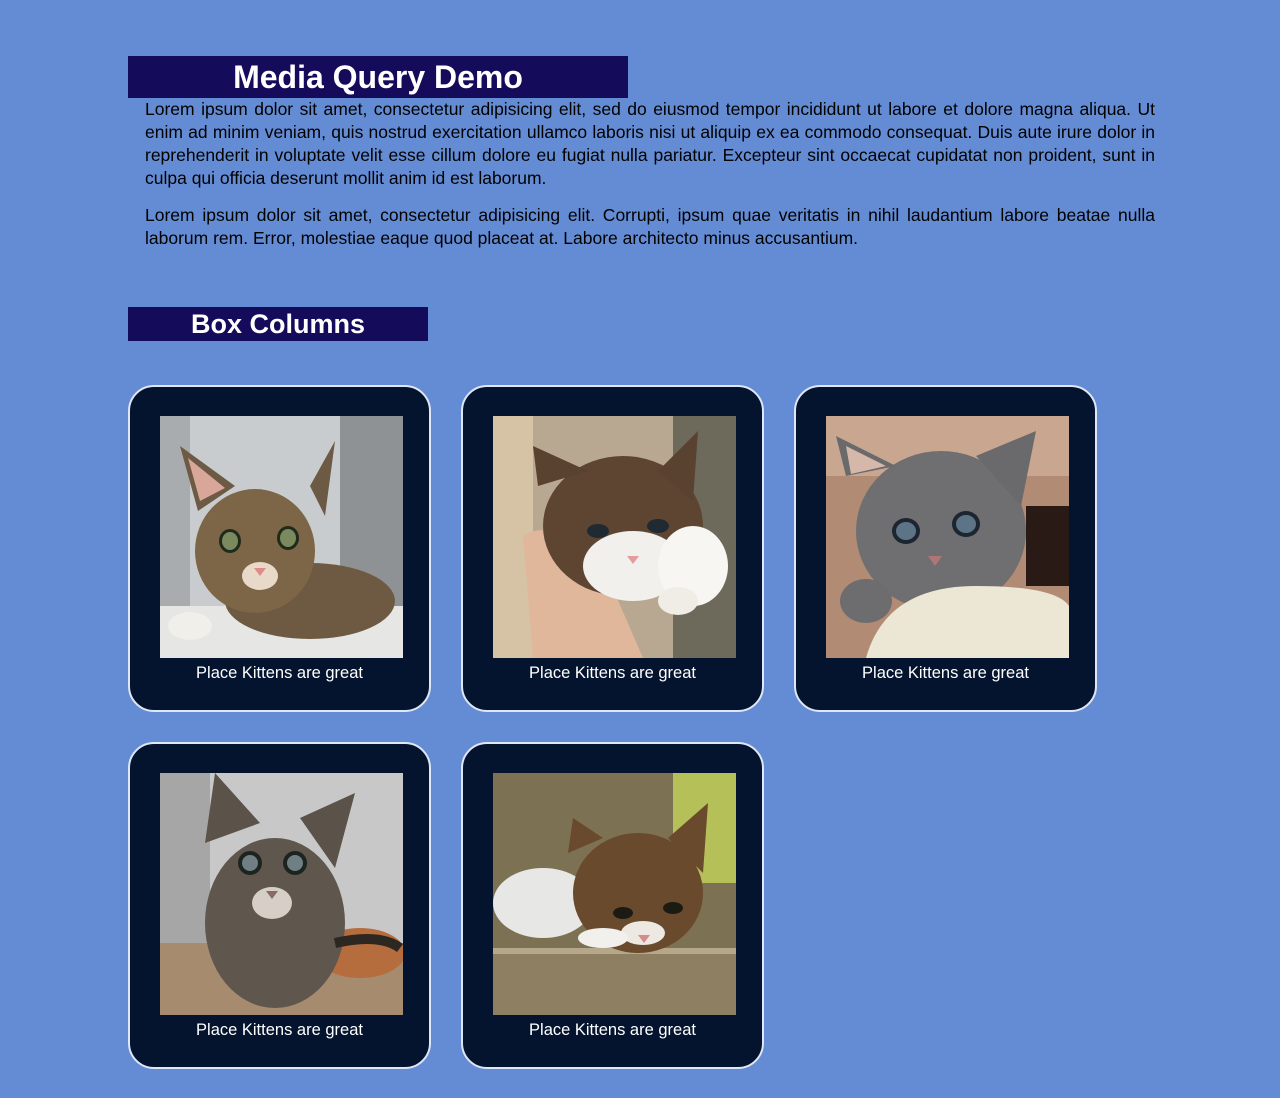 The height and width of the screenshot is (1098, 1280). Describe the element at coordinates (378, 77) in the screenshot. I see `page-title: Media Query Demo` at that location.